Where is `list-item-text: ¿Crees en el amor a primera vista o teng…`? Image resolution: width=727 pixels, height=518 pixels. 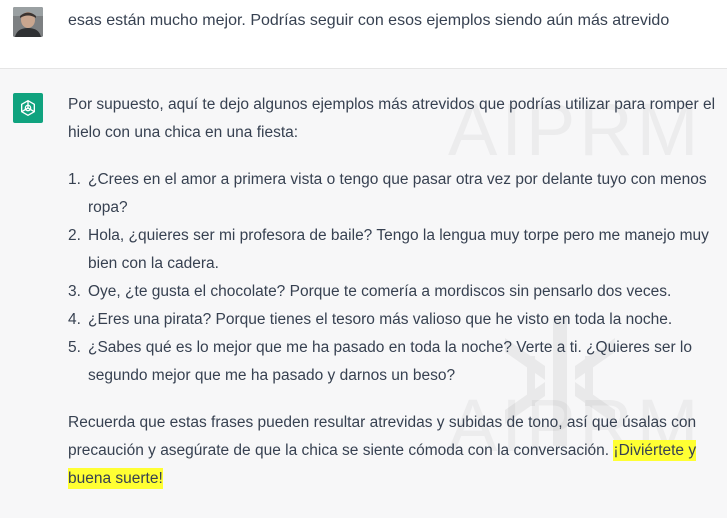
list-item-text: ¿Crees en el amor a primera vista o teng… is located at coordinates (397, 193).